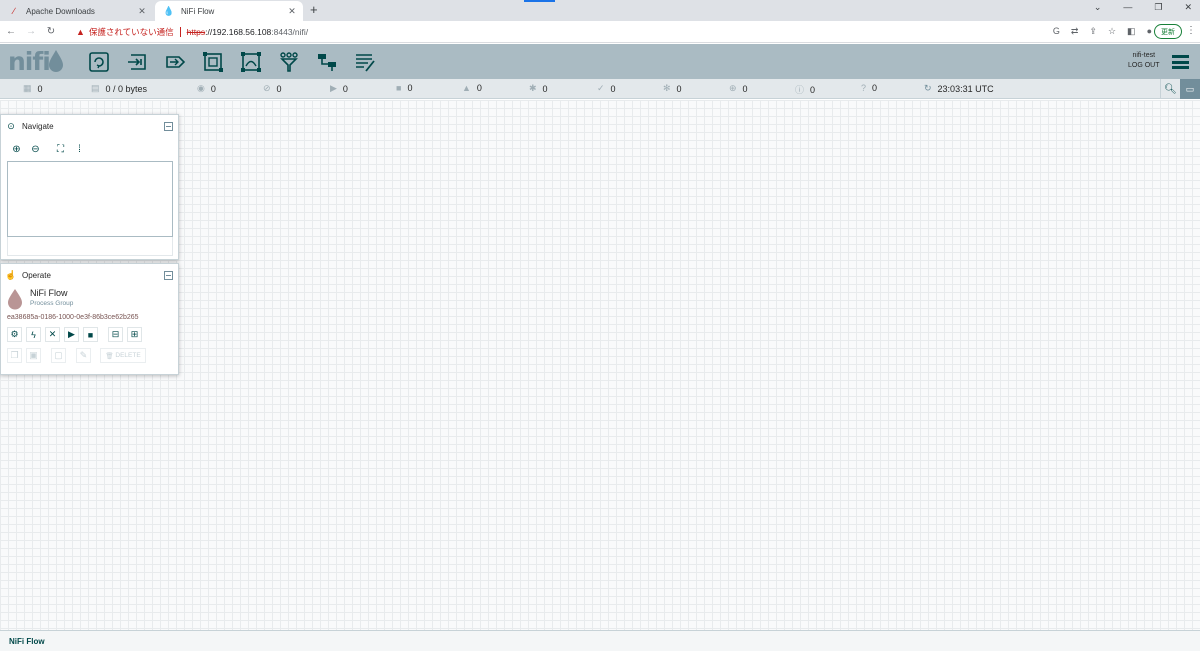  Describe the element at coordinates (90, 199) in the screenshot. I see `birdseye-view` at that location.